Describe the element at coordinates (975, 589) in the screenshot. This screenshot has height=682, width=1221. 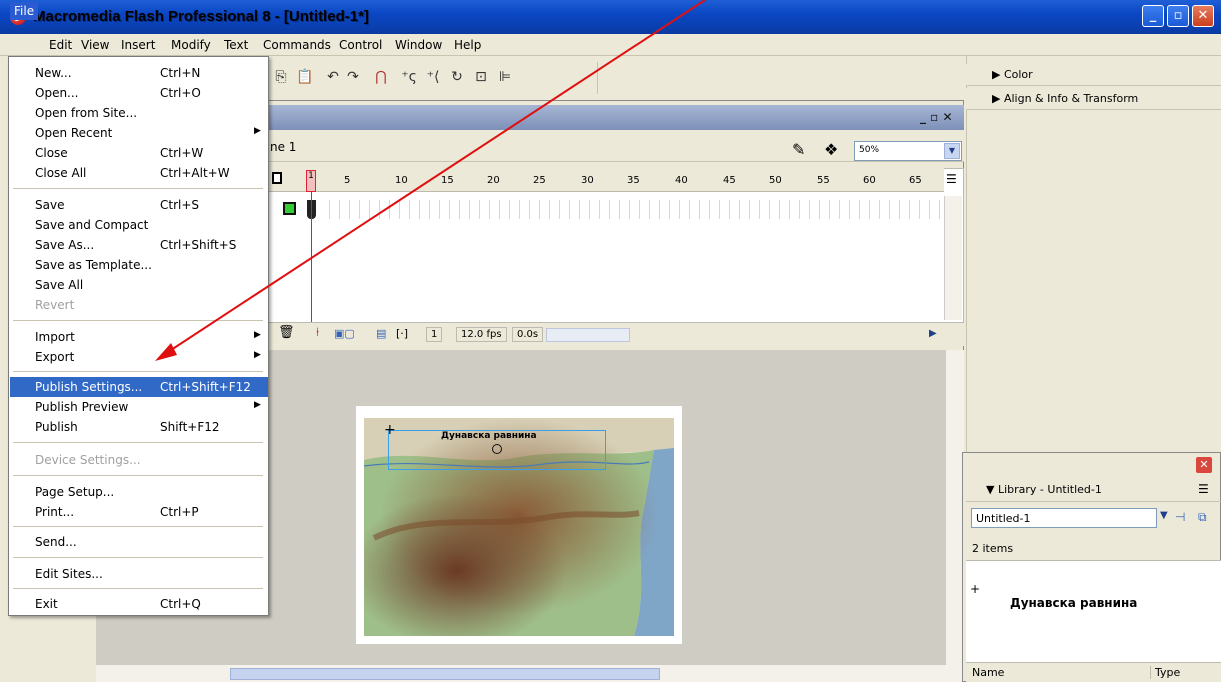
I see `registration-crosshair-icon: +` at that location.